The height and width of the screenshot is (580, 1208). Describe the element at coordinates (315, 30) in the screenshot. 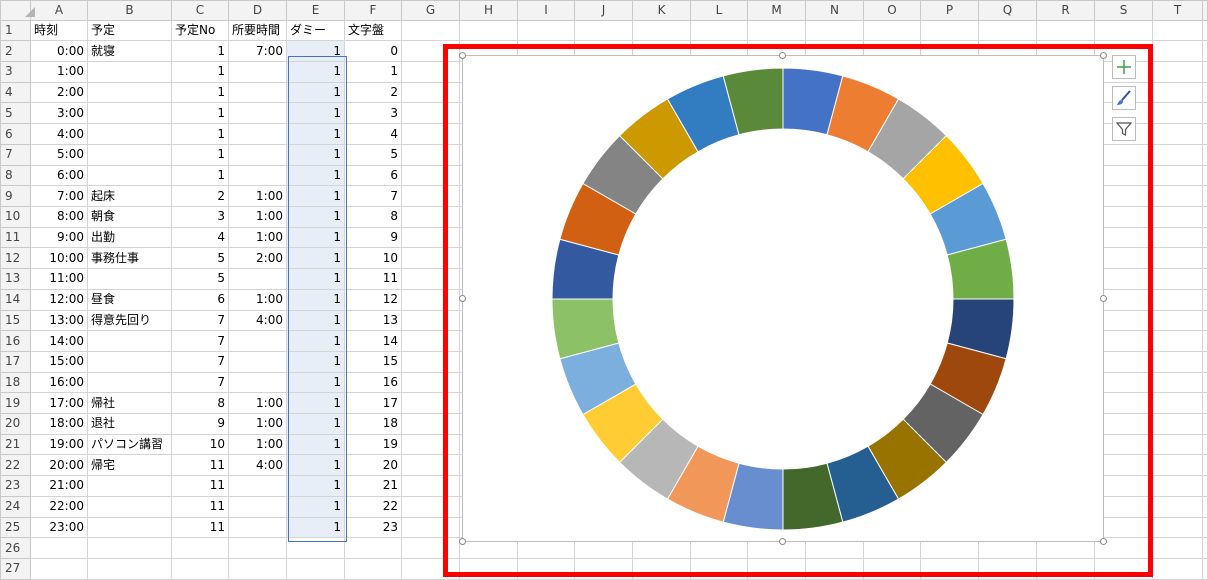

I see `cell-e1: ダミー` at that location.